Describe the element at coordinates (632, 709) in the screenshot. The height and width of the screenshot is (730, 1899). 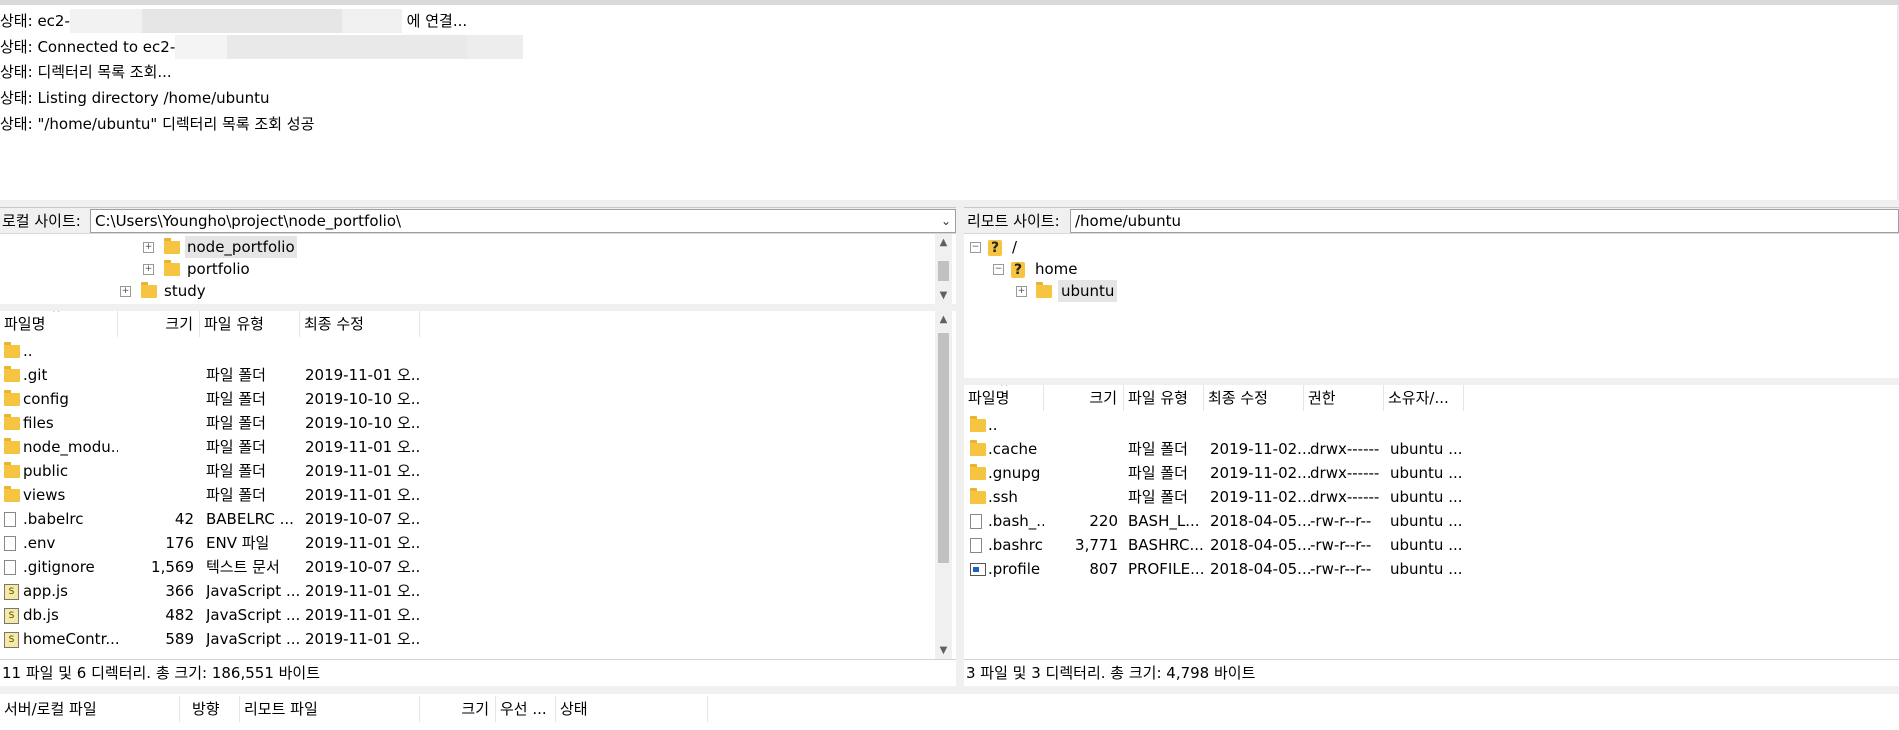
I see `column-header-status: 상태` at that location.